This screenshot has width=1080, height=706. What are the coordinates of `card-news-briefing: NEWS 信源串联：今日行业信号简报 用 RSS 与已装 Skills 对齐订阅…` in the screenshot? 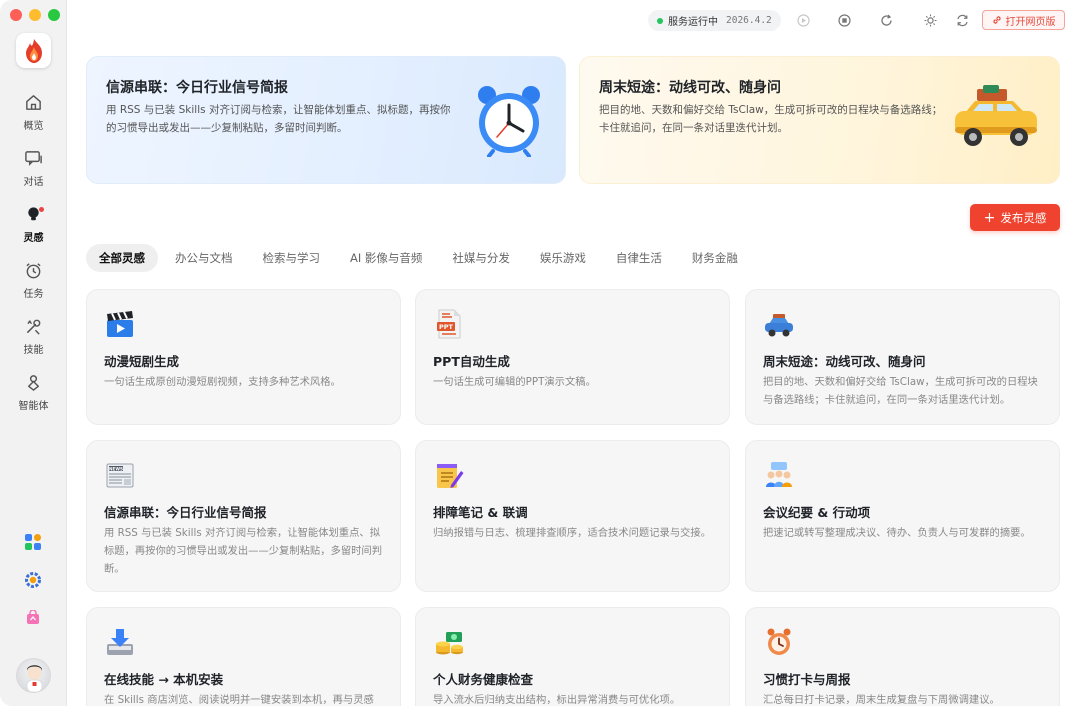 It's located at (243, 516).